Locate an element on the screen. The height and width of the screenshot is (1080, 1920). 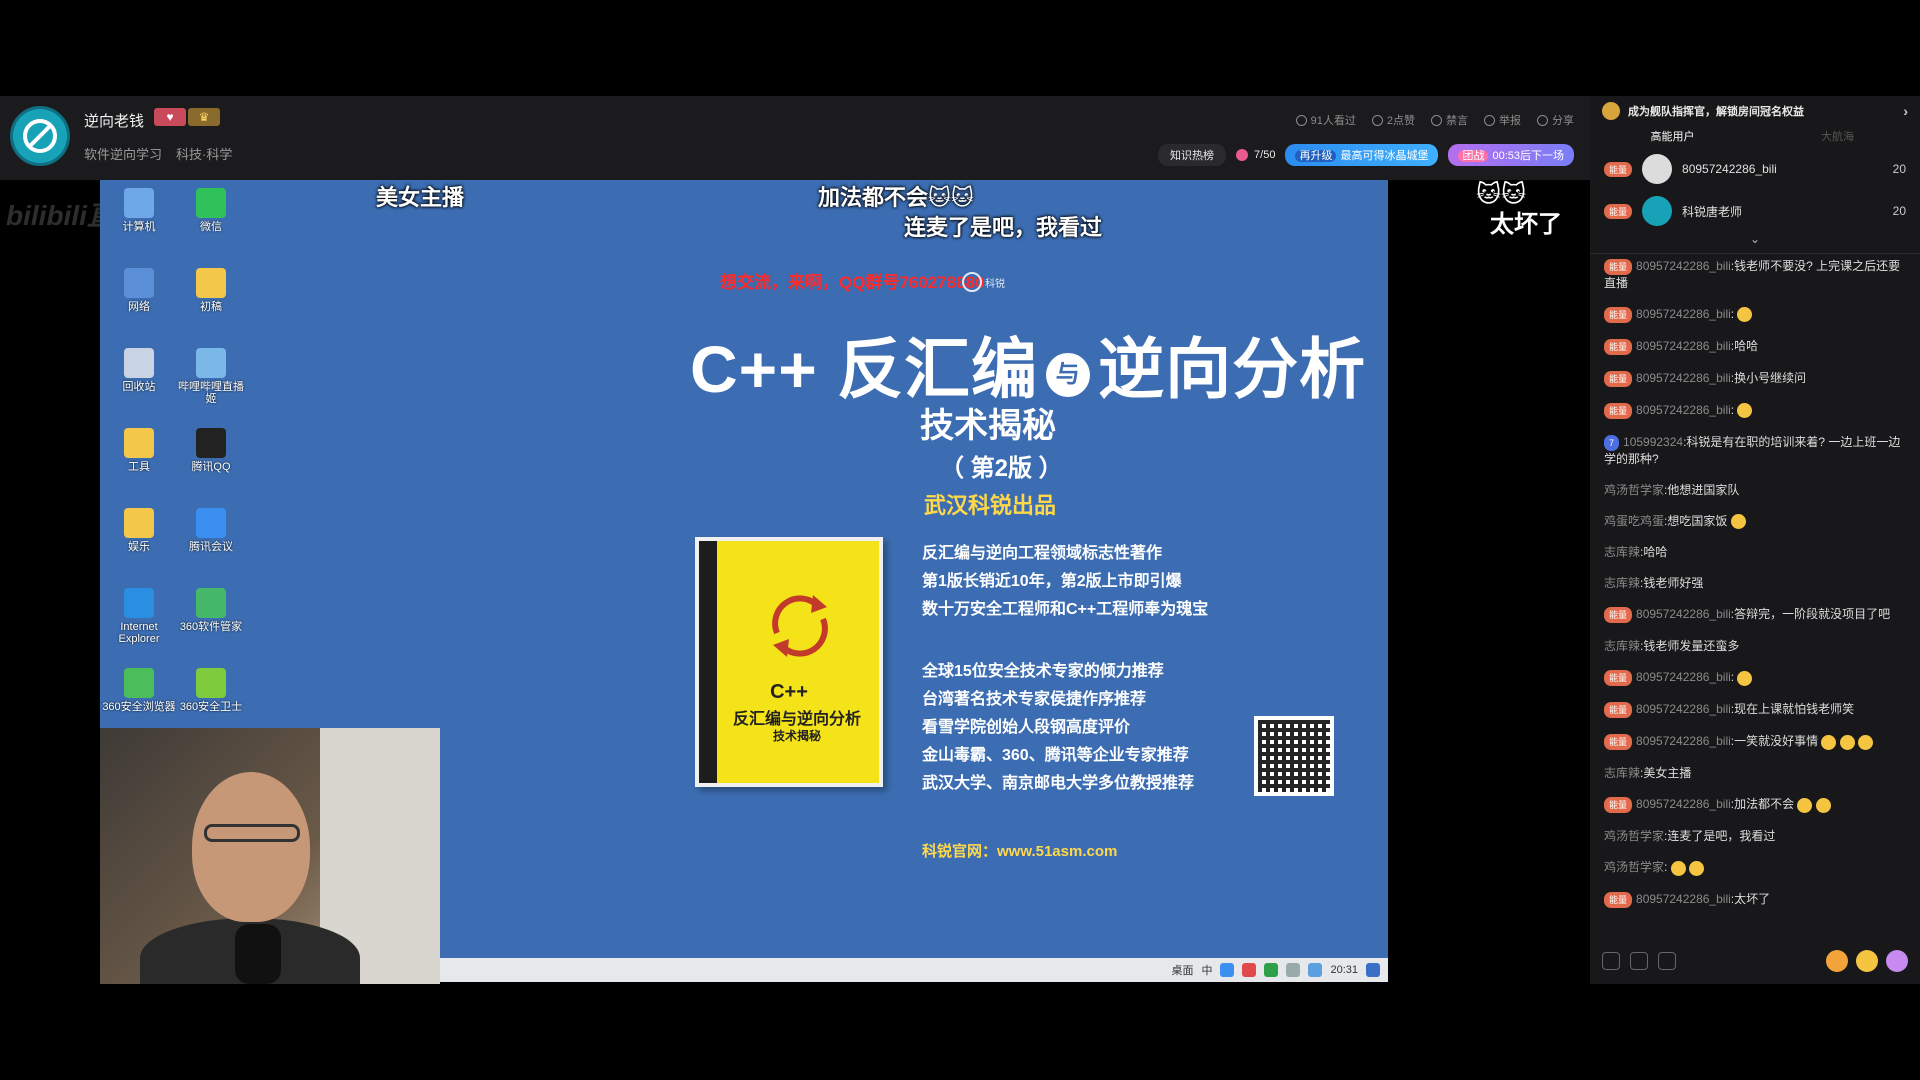
tray-volume-icon is located at coordinates (1315, 970).